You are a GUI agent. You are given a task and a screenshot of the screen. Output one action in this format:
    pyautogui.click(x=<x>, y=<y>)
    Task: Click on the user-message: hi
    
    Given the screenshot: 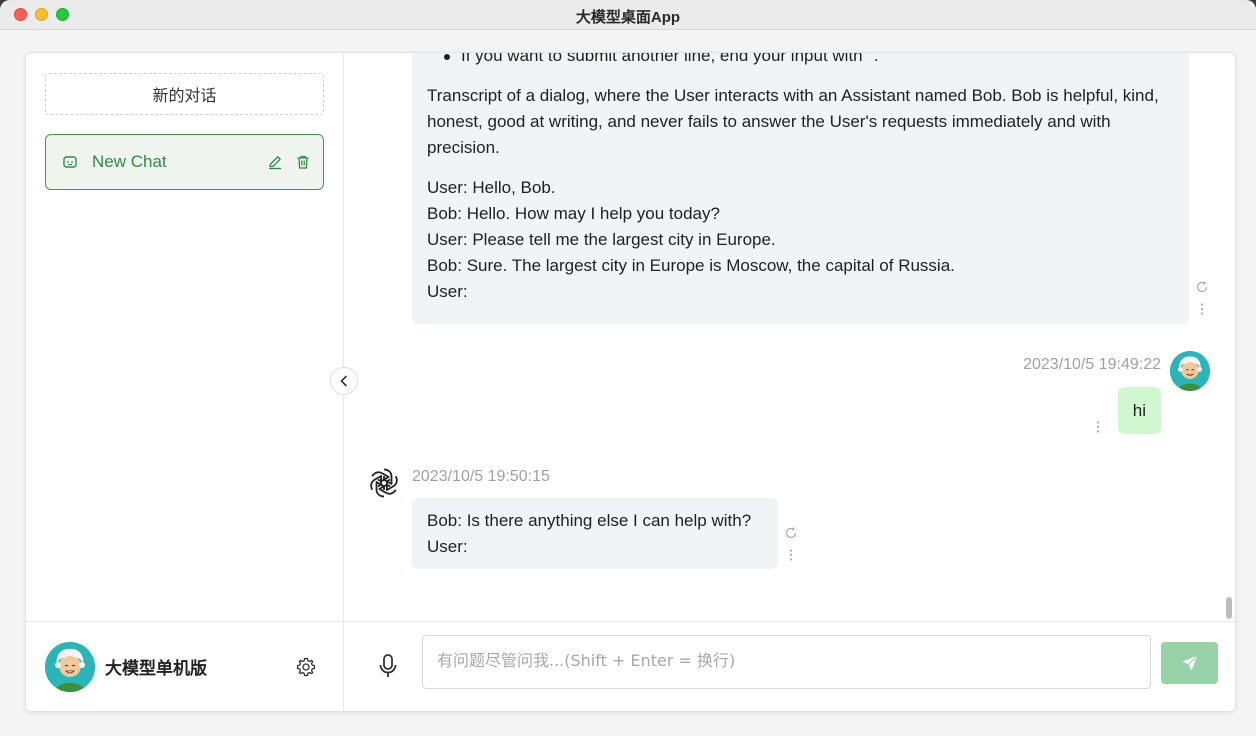 What is the action you would take?
    pyautogui.click(x=1139, y=410)
    